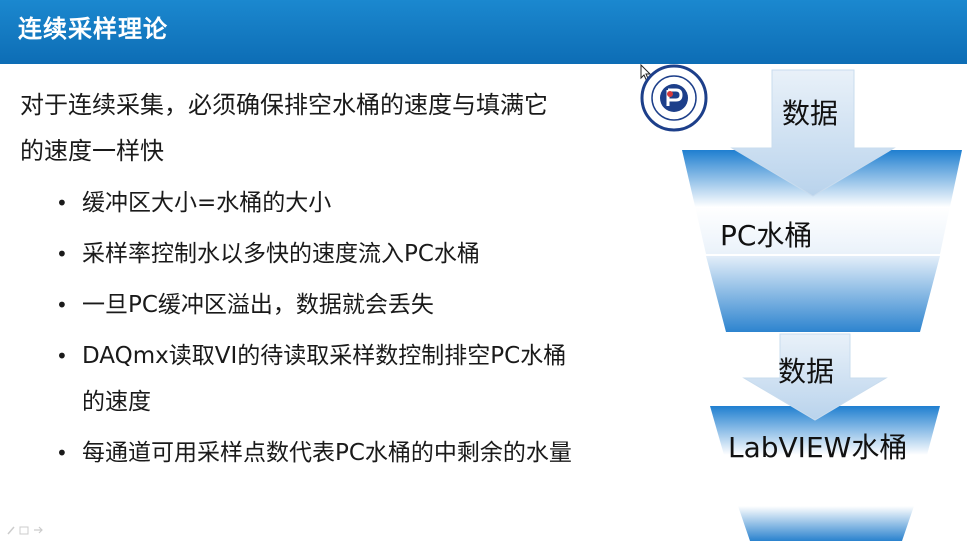 The height and width of the screenshot is (541, 967). Describe the element at coordinates (483, 32) in the screenshot. I see `title-bar: 连续采样理论` at that location.